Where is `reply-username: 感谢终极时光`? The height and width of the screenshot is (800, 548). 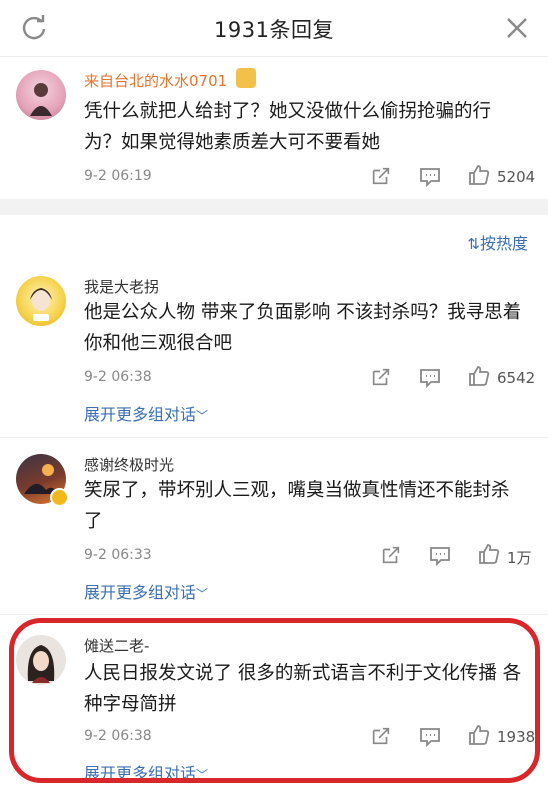
reply-username: 感谢终极时光 is located at coordinates (129, 464).